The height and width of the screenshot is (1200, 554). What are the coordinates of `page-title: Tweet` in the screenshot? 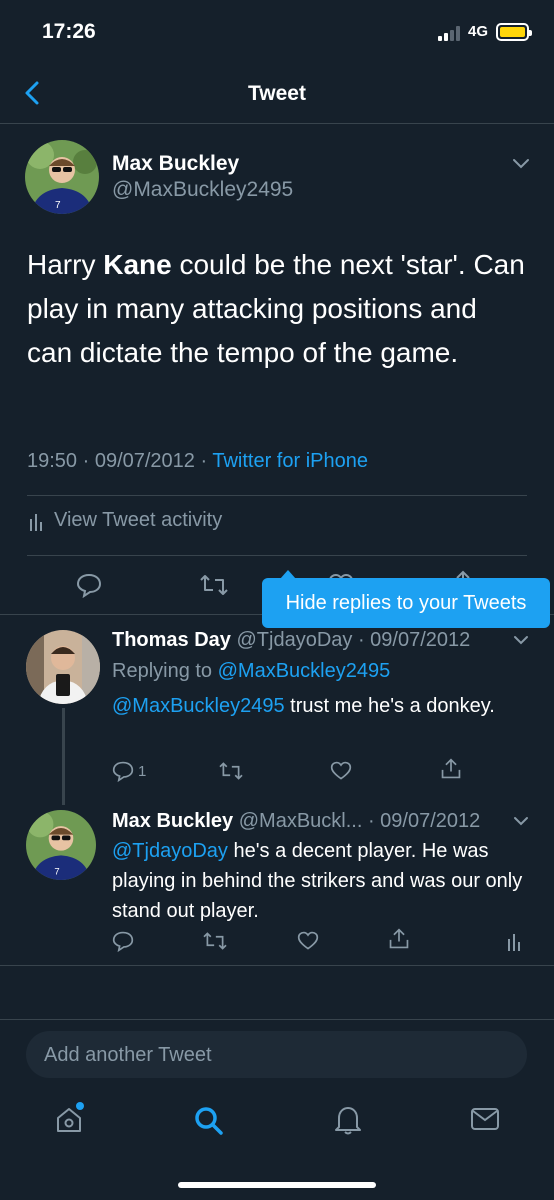 It's located at (277, 93).